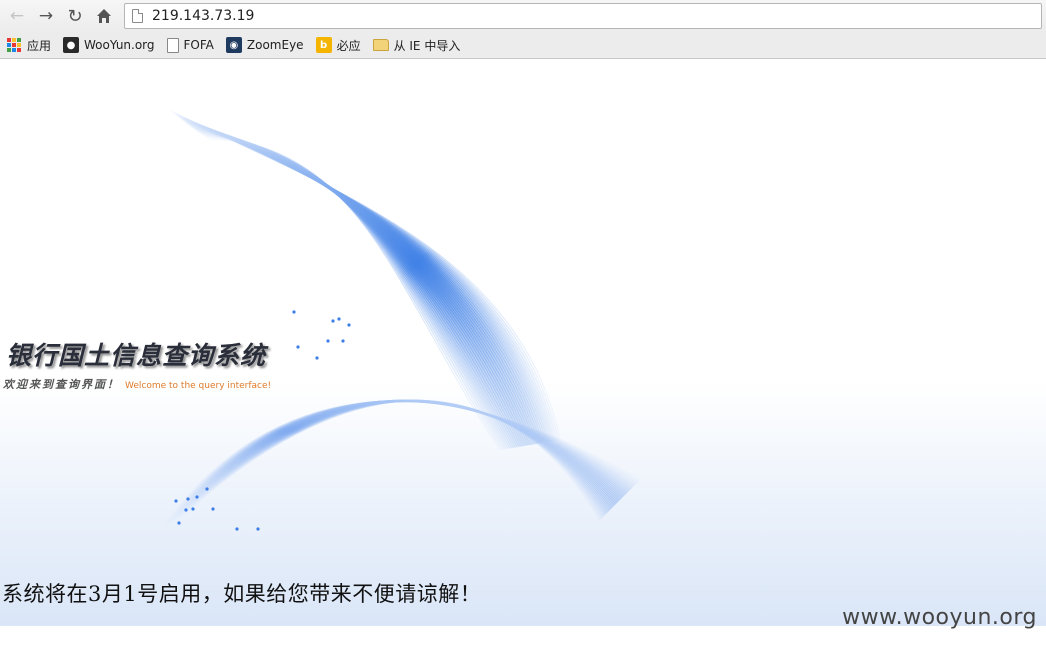 The image size is (1046, 648). I want to click on bookmark-apps: 应用, so click(28, 45).